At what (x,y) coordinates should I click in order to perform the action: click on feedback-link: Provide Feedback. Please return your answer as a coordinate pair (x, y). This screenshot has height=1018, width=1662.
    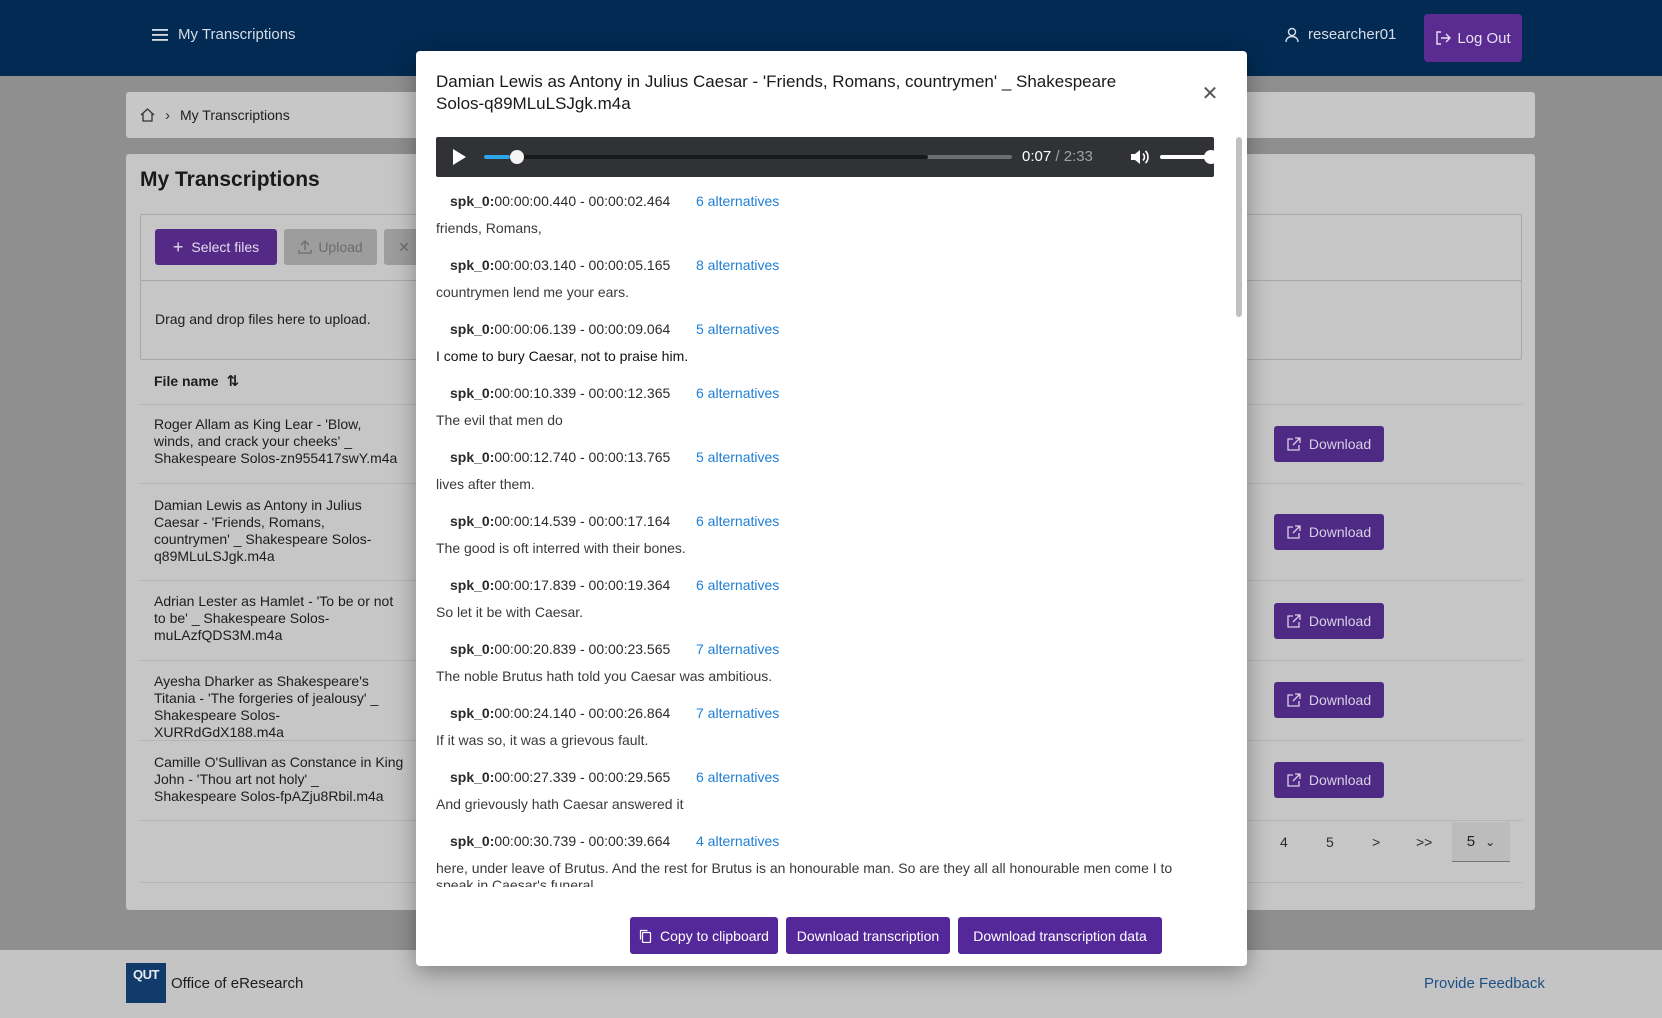
    Looking at the image, I should click on (1484, 983).